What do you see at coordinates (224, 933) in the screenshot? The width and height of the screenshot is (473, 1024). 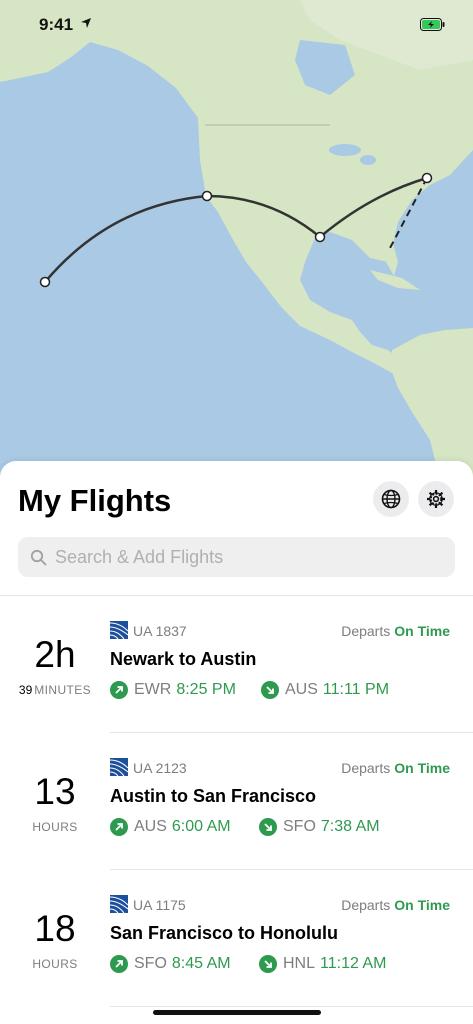 I see `flight-route: San Francisco to Honolulu` at bounding box center [224, 933].